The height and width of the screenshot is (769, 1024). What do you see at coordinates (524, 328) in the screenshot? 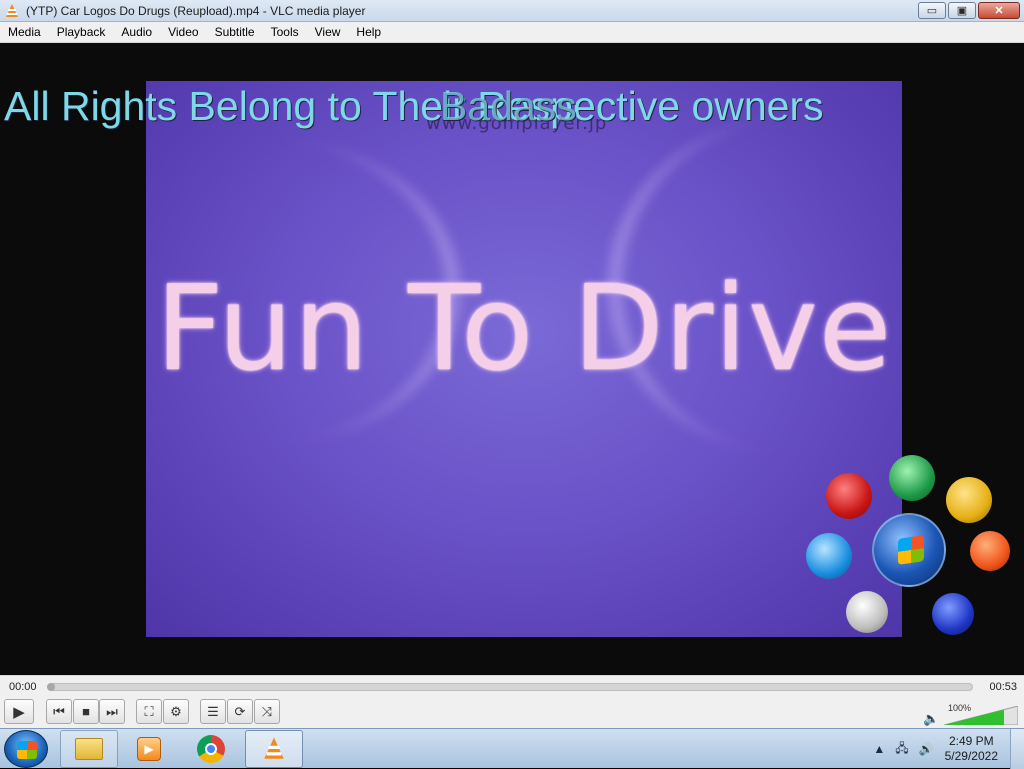
I see `video-main-text: Fun To Drive` at bounding box center [524, 328].